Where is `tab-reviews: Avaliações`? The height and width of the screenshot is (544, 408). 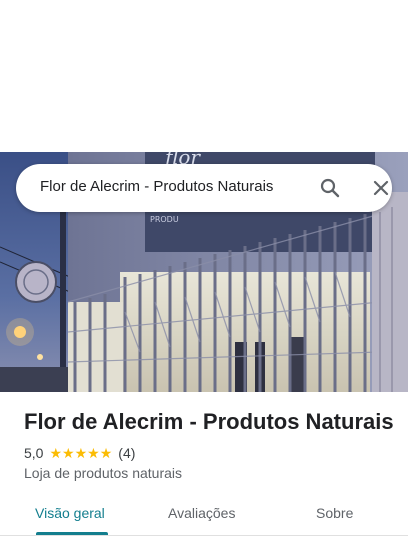
tab-reviews: Avaliações is located at coordinates (201, 513).